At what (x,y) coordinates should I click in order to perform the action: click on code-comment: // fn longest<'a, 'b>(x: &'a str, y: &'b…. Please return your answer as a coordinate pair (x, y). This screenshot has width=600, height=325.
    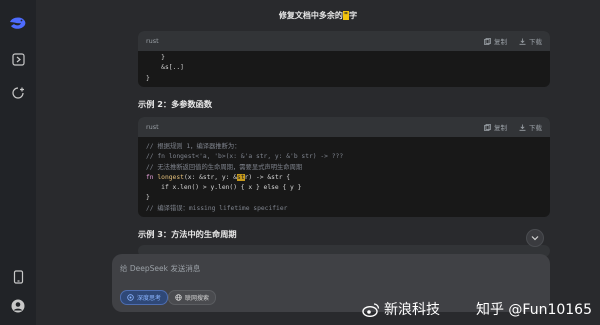
    Looking at the image, I should click on (245, 157).